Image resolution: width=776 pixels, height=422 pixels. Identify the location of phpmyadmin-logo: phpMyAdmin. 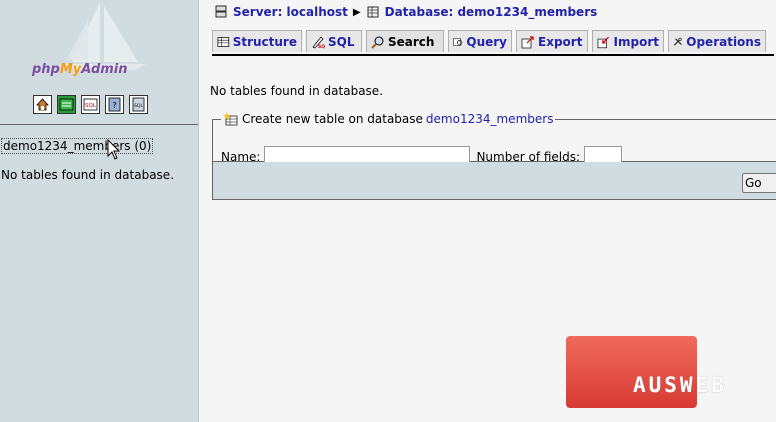
(80, 69).